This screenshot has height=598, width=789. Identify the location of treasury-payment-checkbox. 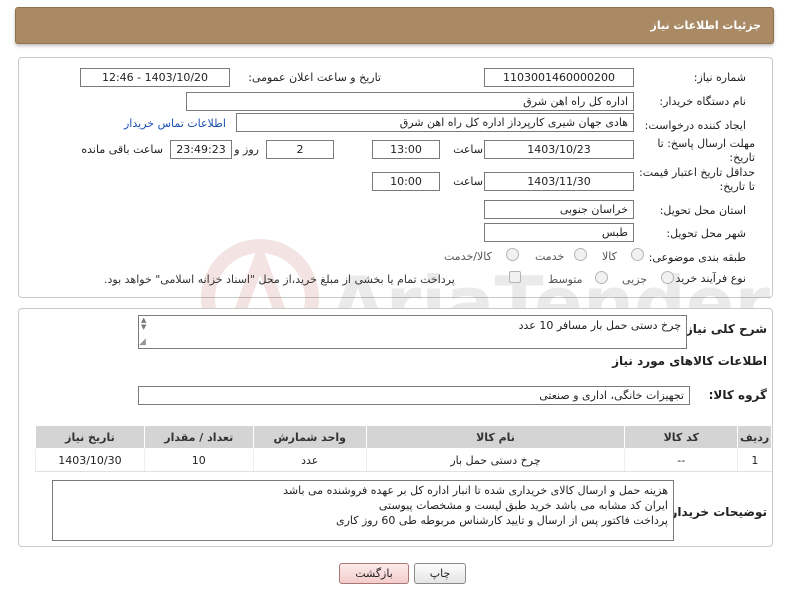
(515, 277).